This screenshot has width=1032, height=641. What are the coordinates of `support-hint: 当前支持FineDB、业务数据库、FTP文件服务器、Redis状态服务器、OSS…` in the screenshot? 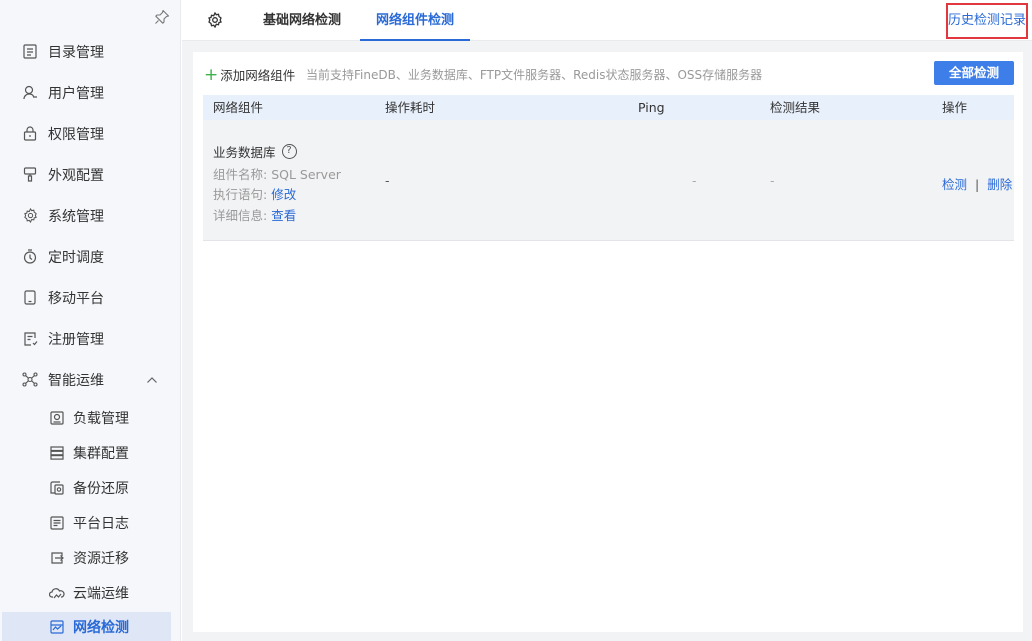 It's located at (534, 75).